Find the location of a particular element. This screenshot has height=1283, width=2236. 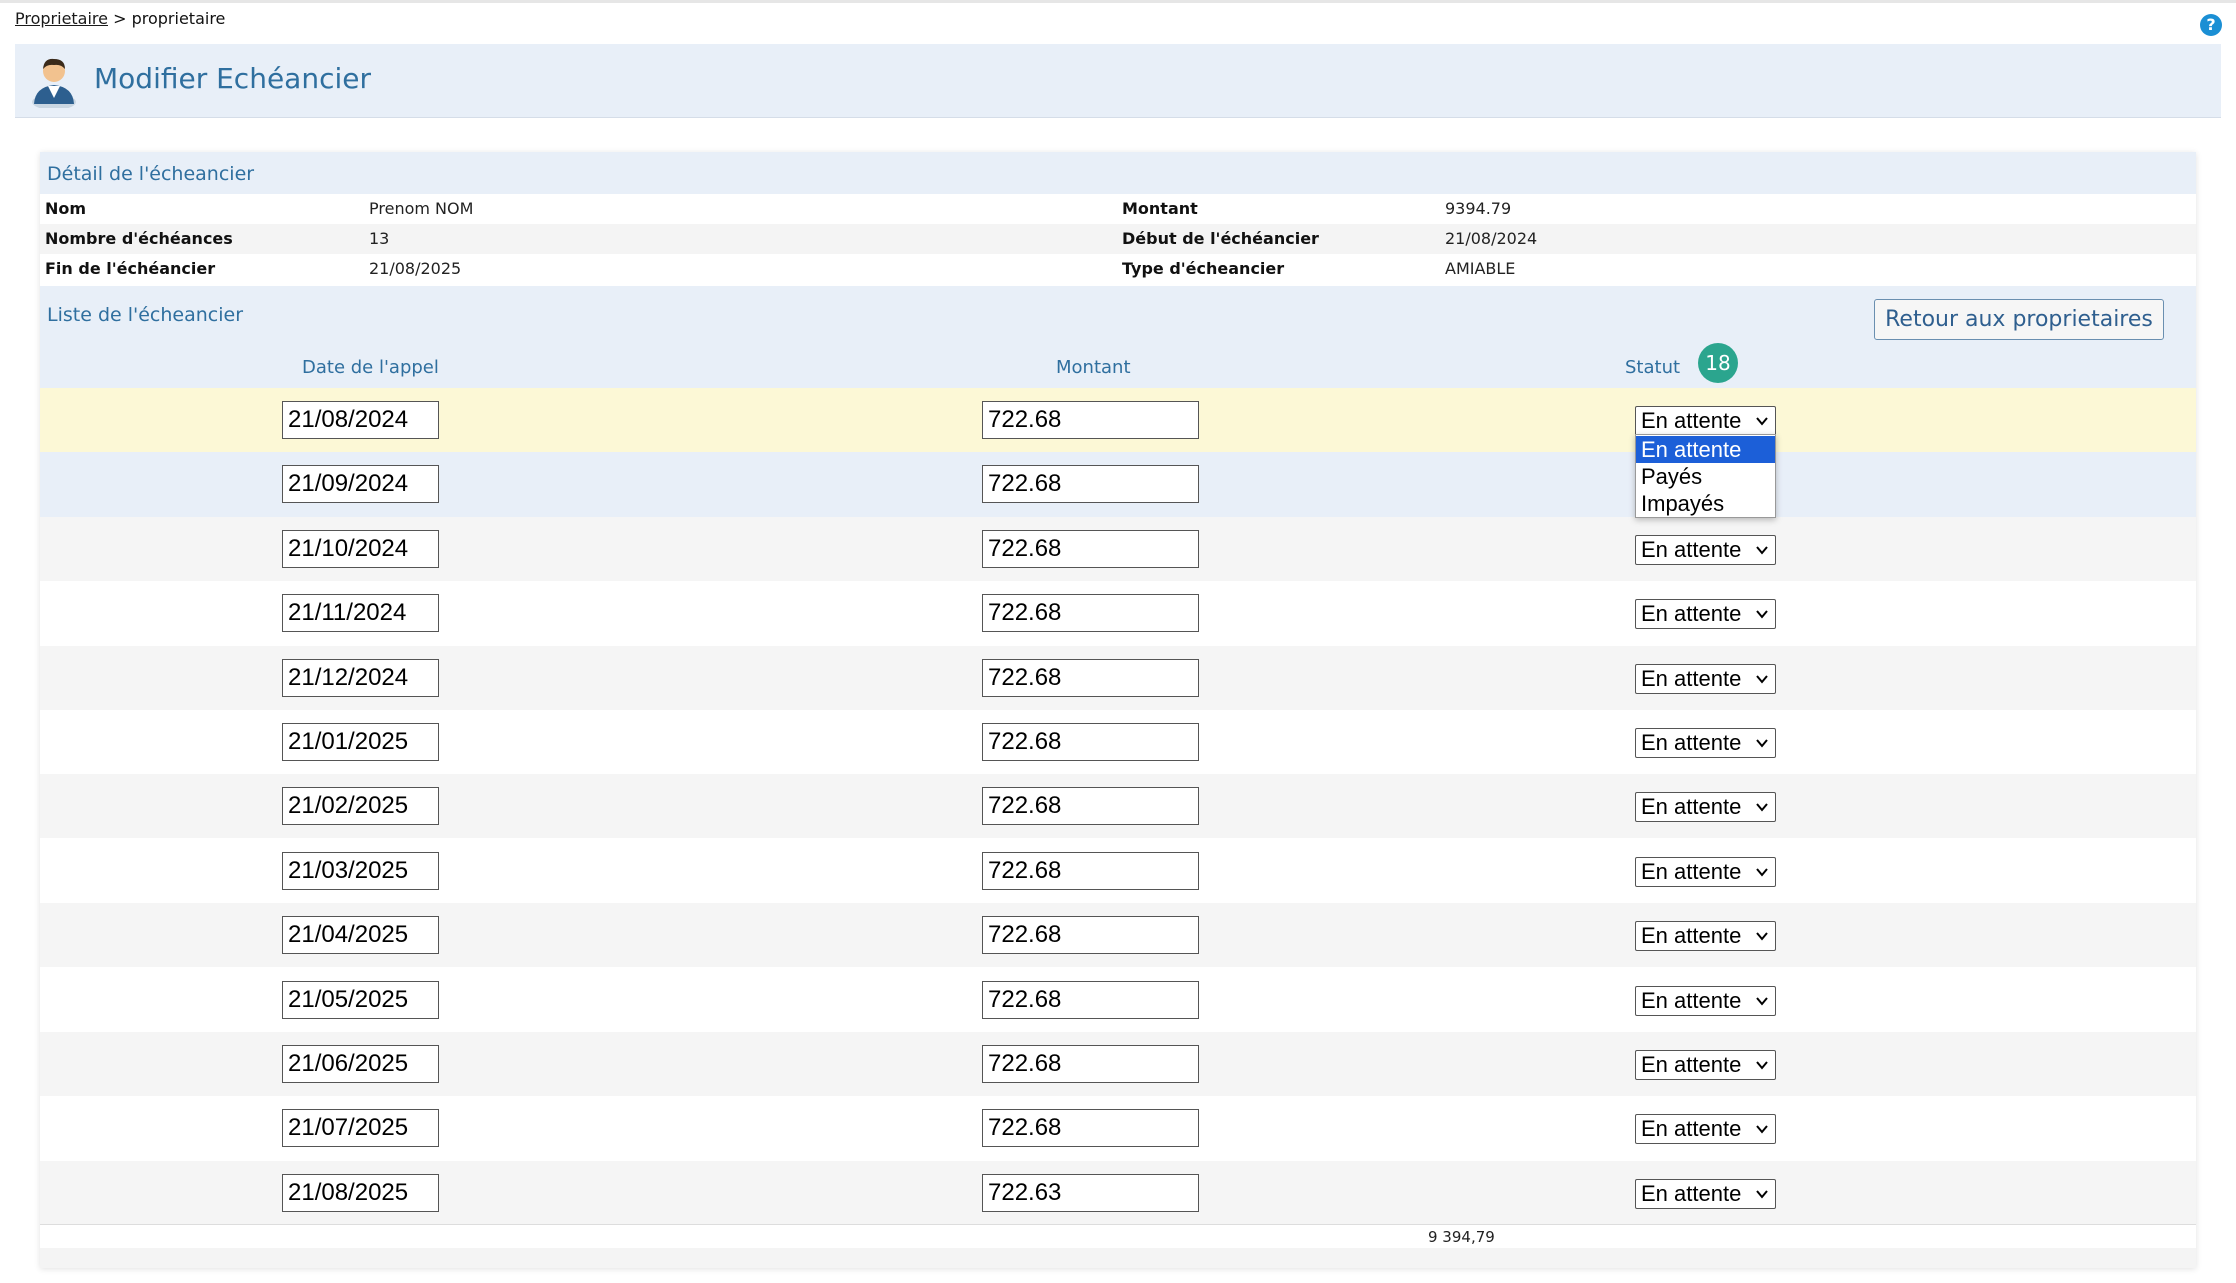

dropdown-option-impayes: Impayés is located at coordinates (1705, 503).